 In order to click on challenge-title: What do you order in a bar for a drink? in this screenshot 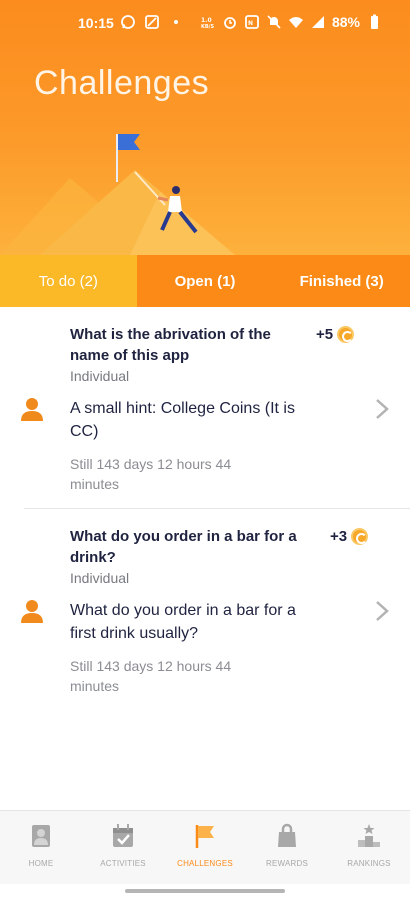, I will do `click(183, 547)`.